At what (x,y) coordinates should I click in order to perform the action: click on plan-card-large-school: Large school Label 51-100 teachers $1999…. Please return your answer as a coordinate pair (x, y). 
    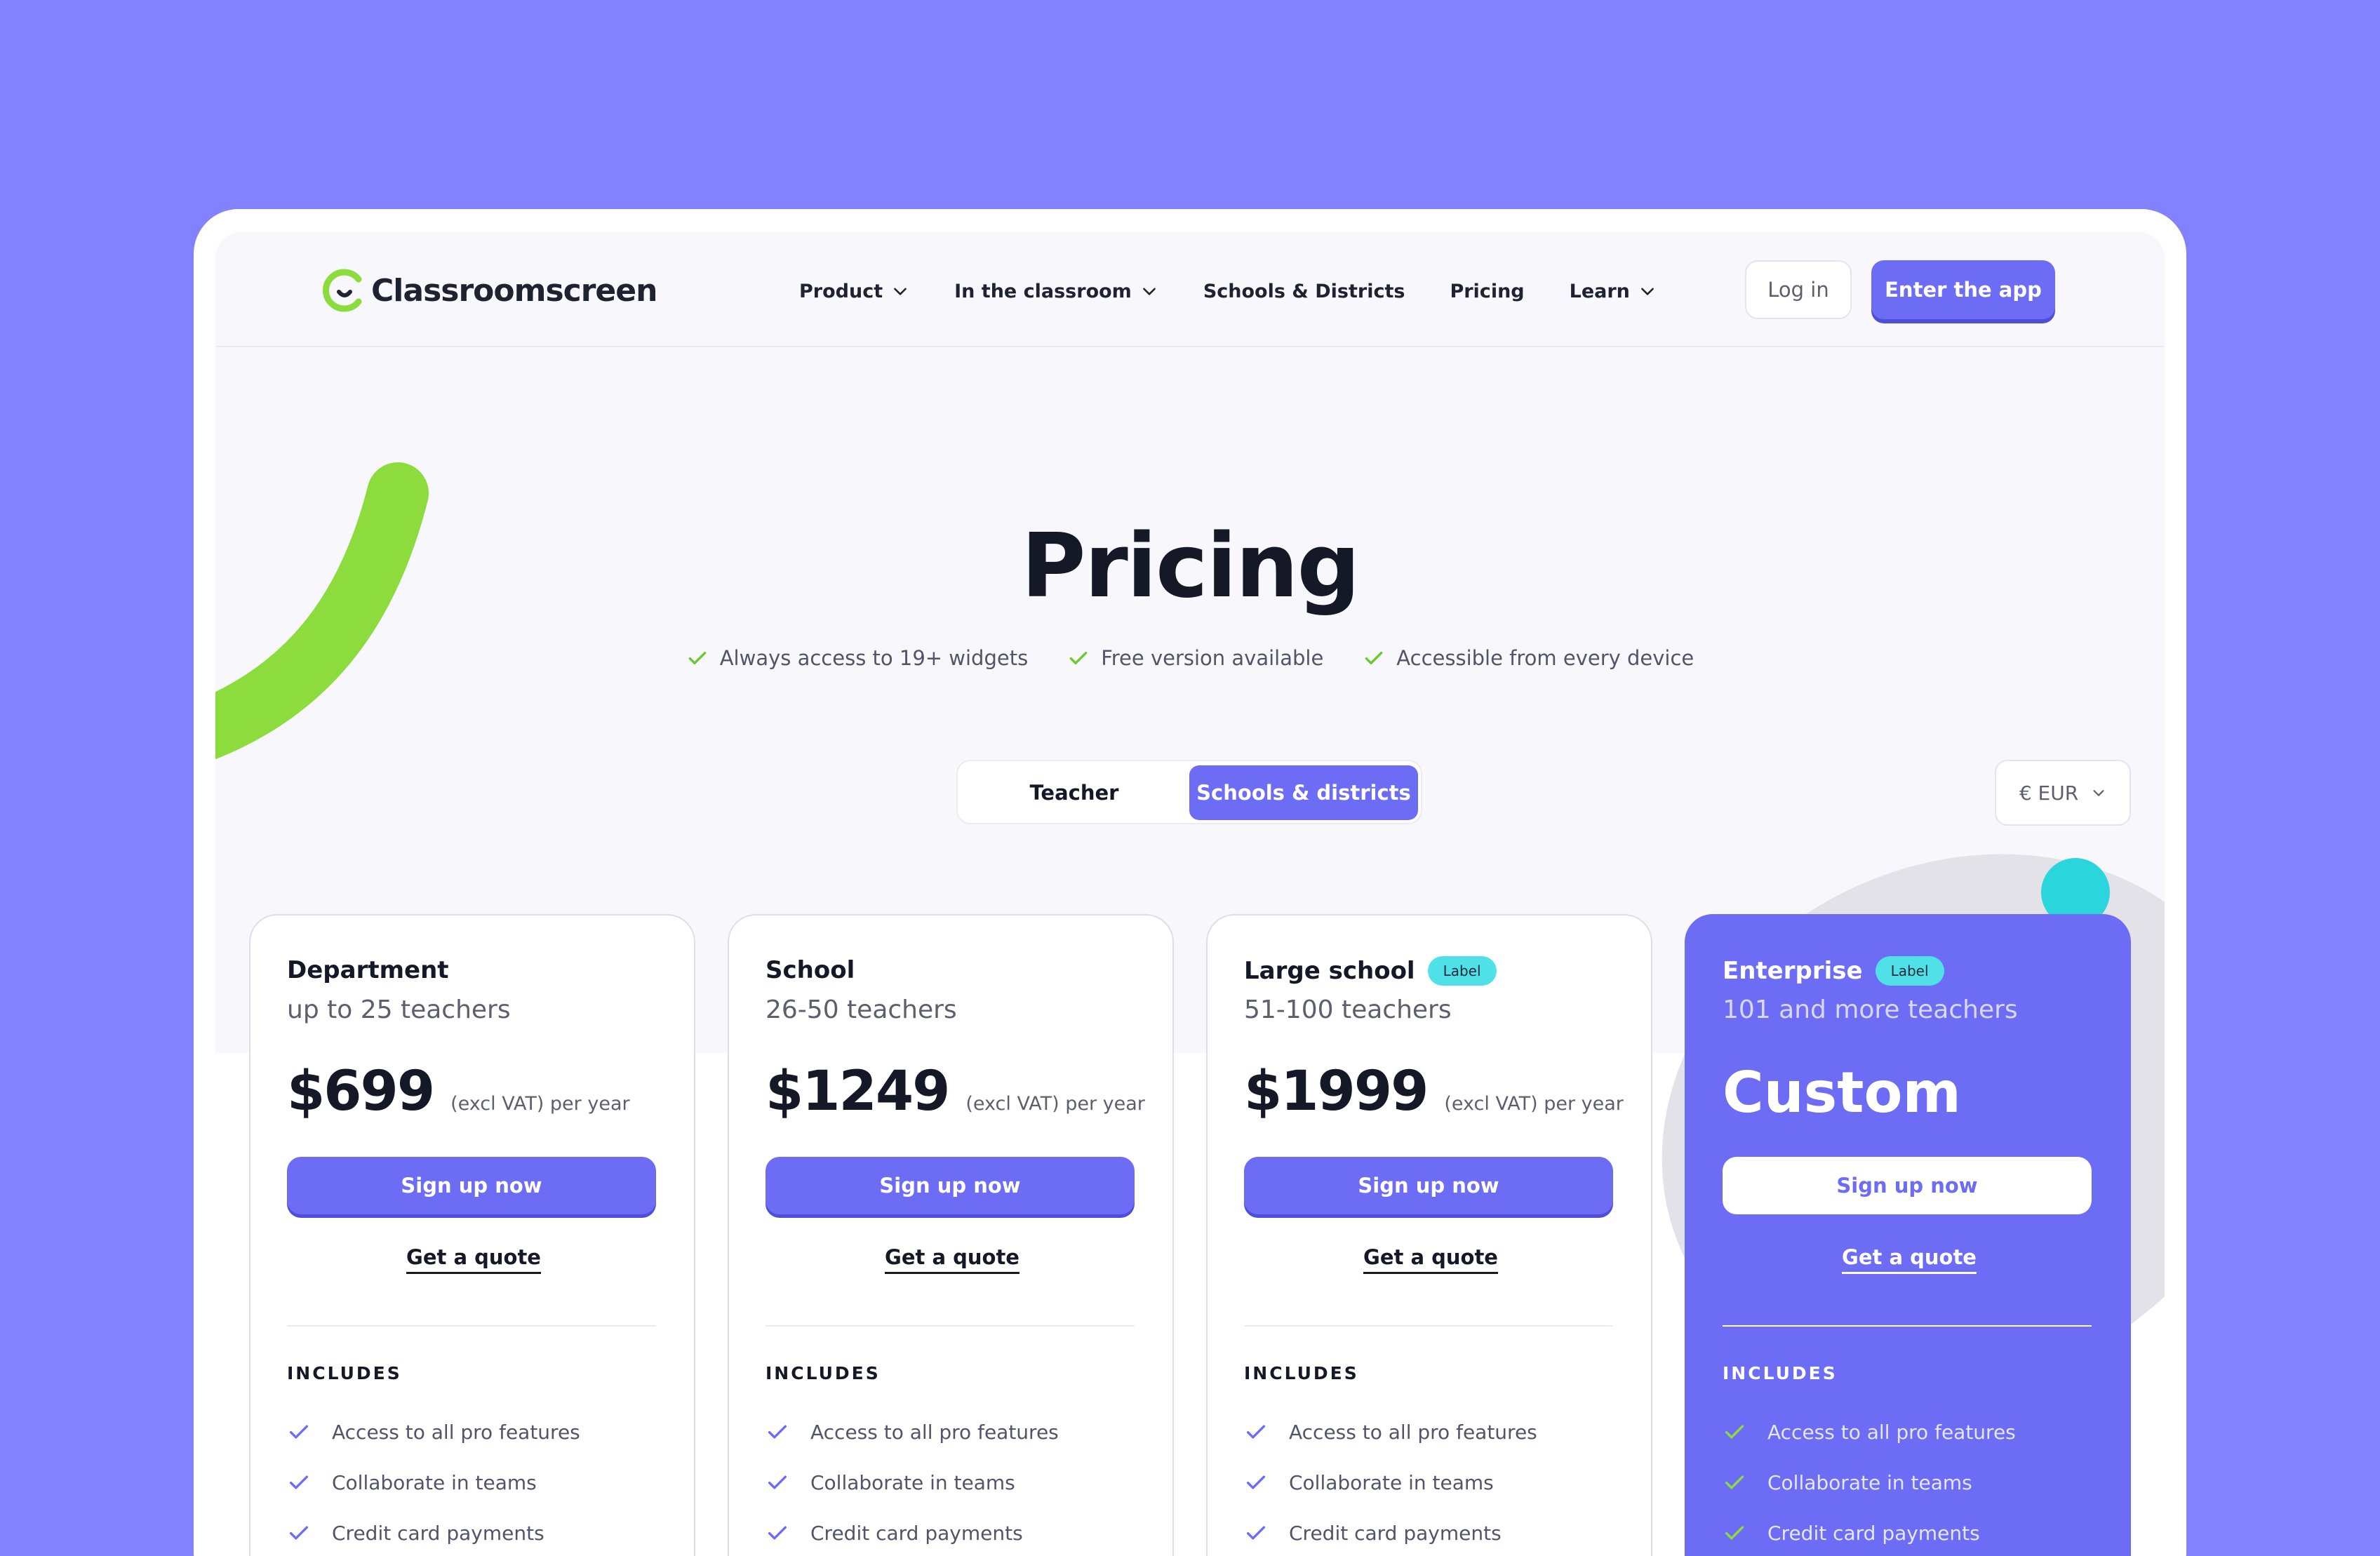
    Looking at the image, I should click on (1429, 1235).